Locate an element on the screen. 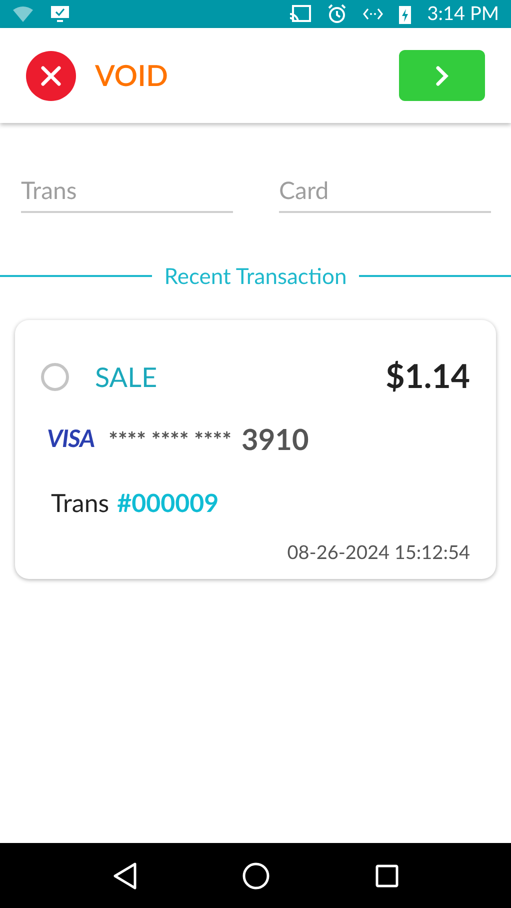 Image resolution: width=511 pixels, height=908 pixels. recents-icon is located at coordinates (386, 876).